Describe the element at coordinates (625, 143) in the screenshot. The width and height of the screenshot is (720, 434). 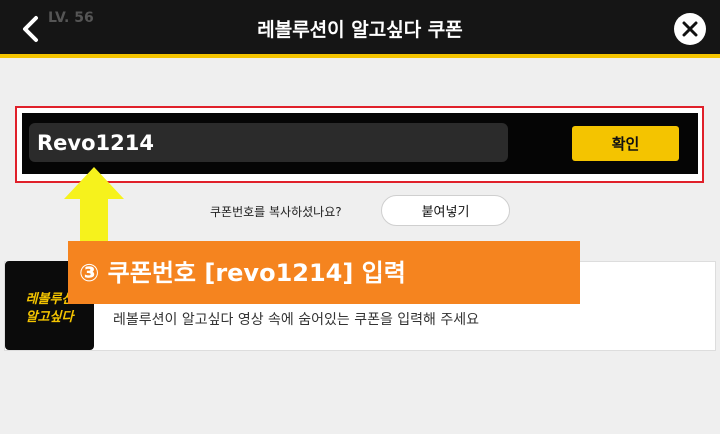
I see `confirm-button: 확인` at that location.